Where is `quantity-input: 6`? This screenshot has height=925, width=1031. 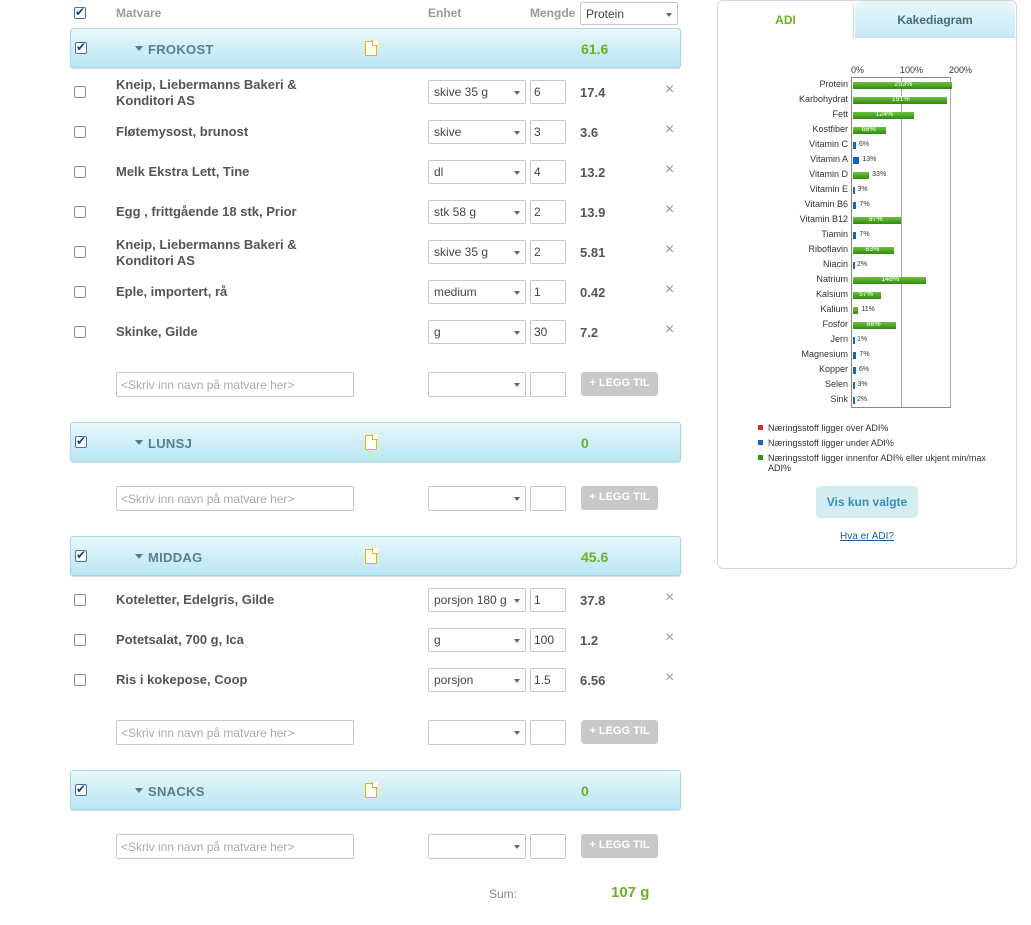 quantity-input: 6 is located at coordinates (548, 92).